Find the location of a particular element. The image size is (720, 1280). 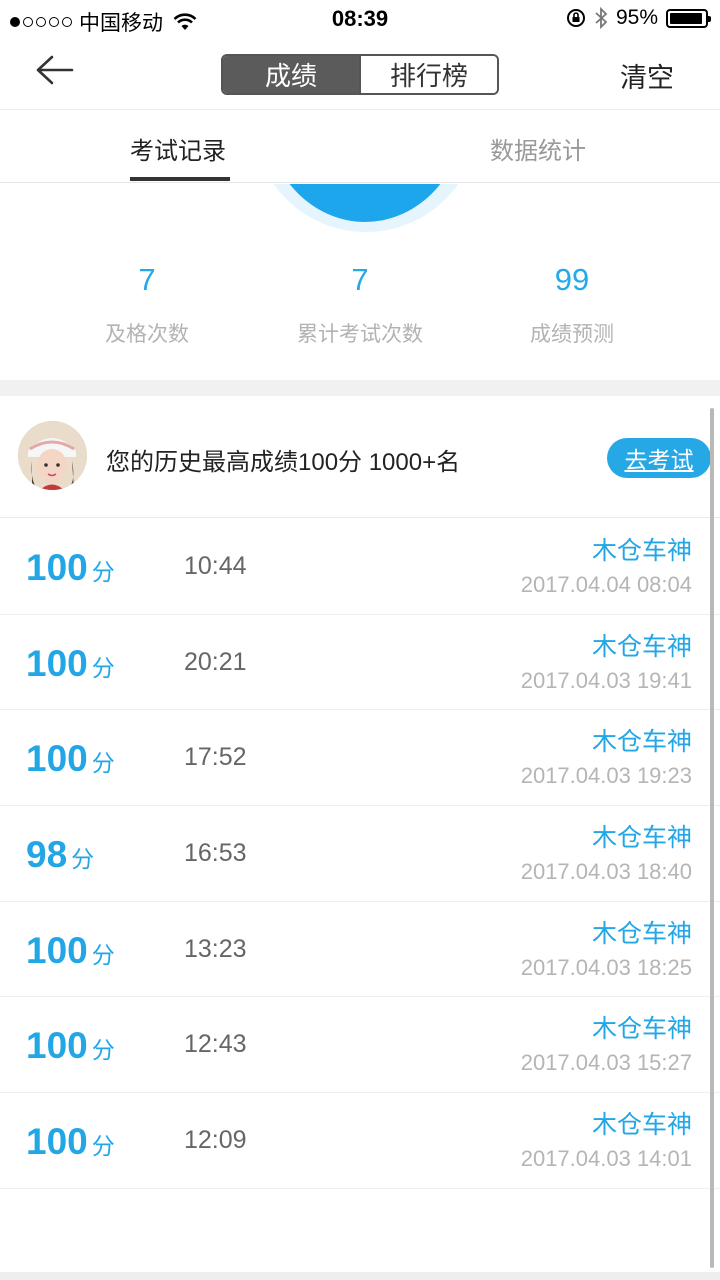

record-date: 2017.04.03 14:01 is located at coordinates (606, 1159).